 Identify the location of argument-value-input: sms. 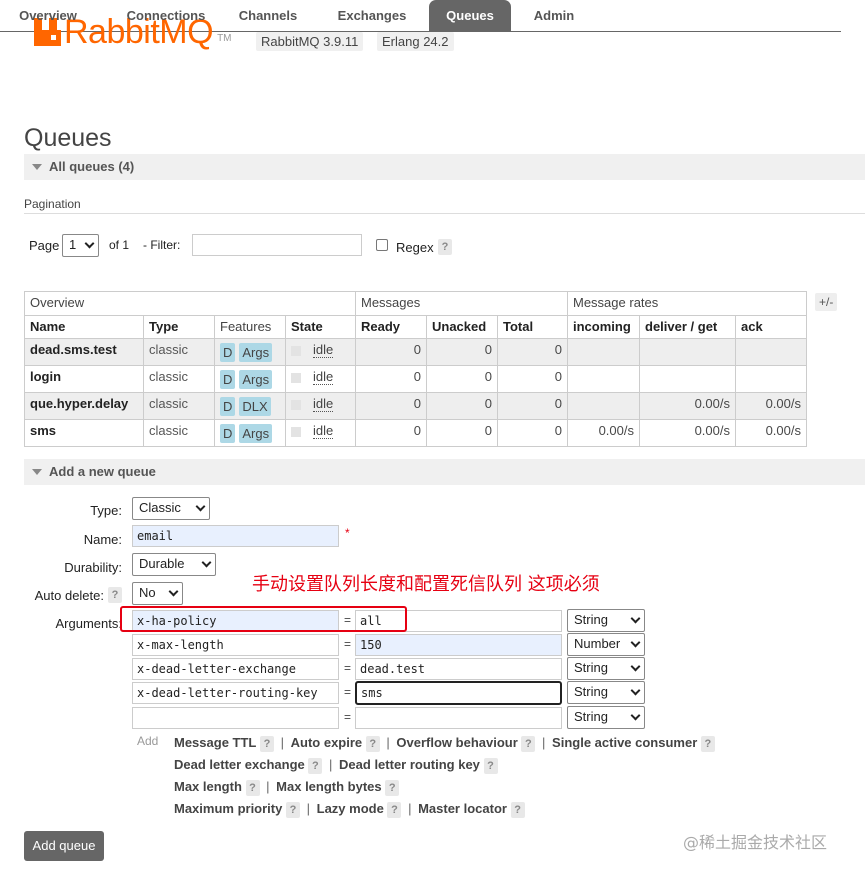
(458, 693).